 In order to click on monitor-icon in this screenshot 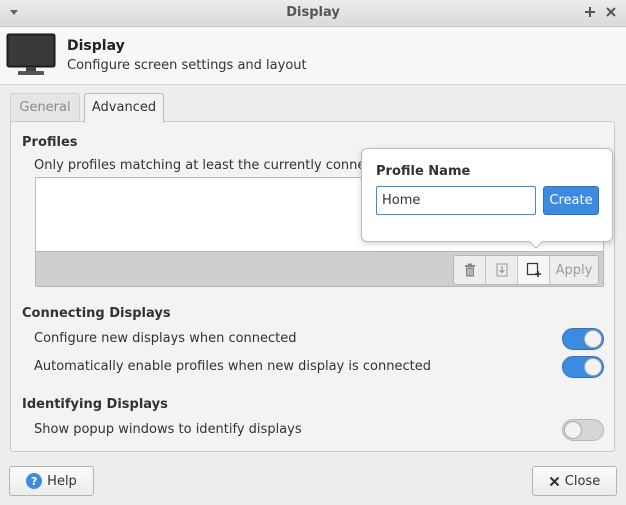, I will do `click(31, 54)`.